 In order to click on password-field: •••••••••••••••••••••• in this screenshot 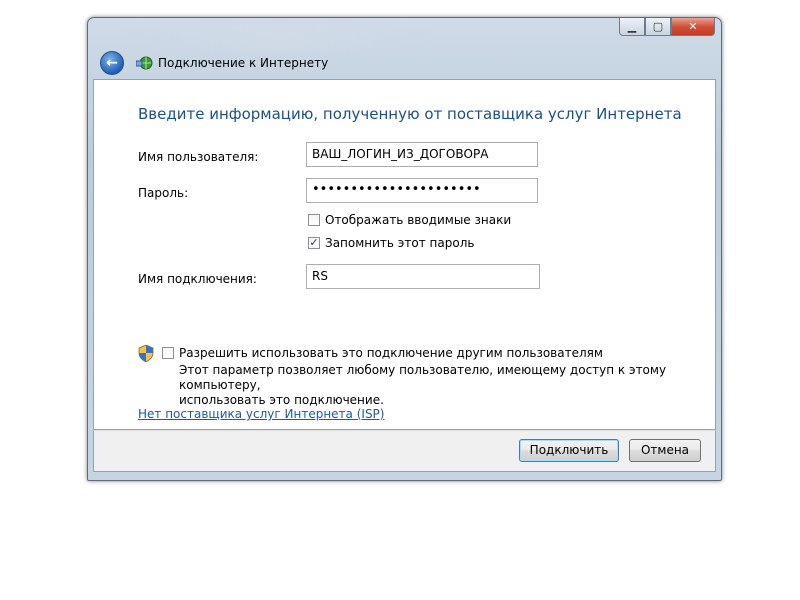, I will do `click(422, 190)`.